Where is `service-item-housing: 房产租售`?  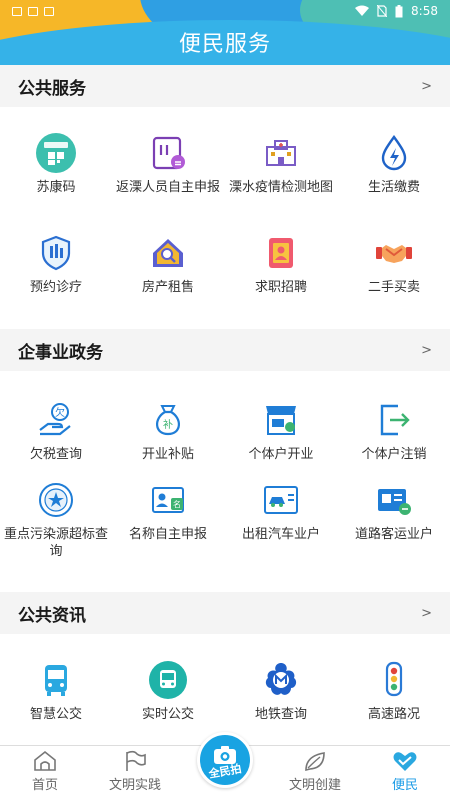 service-item-housing: 房产租售 is located at coordinates (168, 264).